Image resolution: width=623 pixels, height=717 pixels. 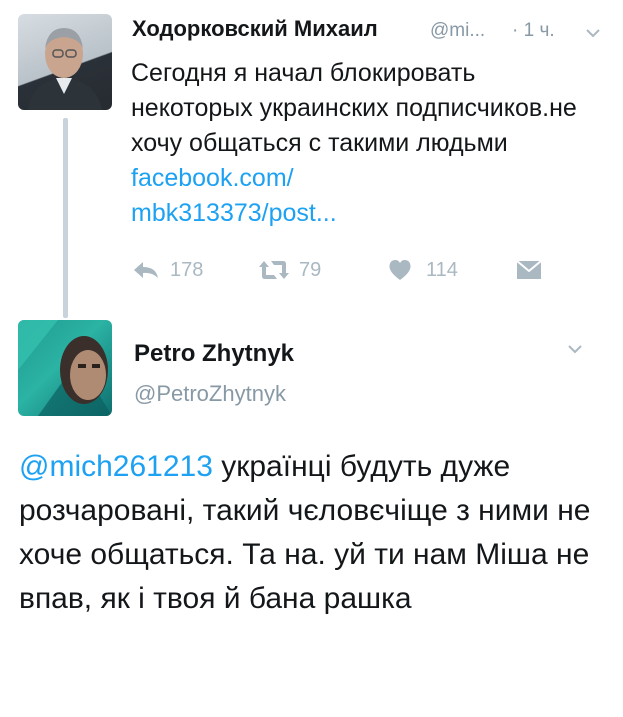 I want to click on like-count: 114, so click(x=442, y=269).